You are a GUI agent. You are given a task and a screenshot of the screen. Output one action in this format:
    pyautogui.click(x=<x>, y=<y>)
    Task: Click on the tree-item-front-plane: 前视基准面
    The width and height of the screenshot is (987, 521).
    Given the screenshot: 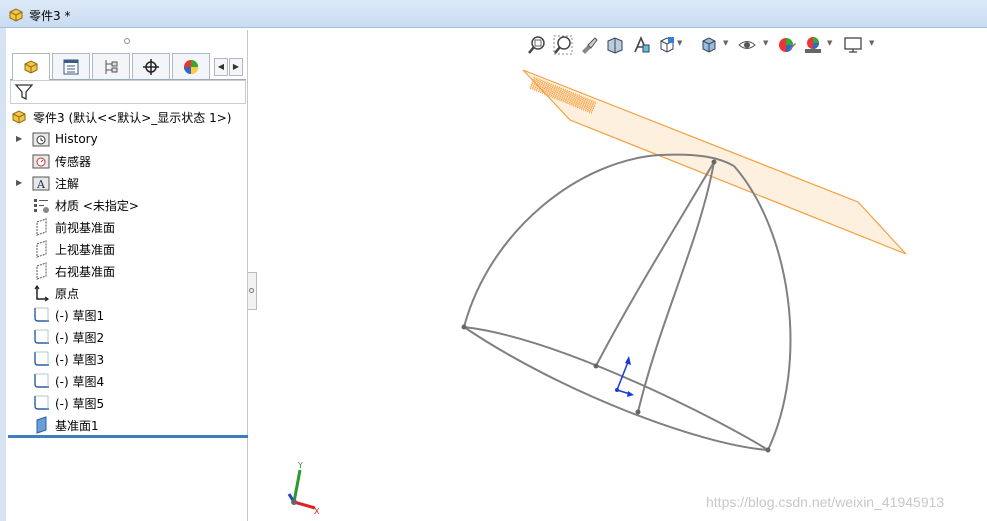 What is the action you would take?
    pyautogui.click(x=64, y=227)
    